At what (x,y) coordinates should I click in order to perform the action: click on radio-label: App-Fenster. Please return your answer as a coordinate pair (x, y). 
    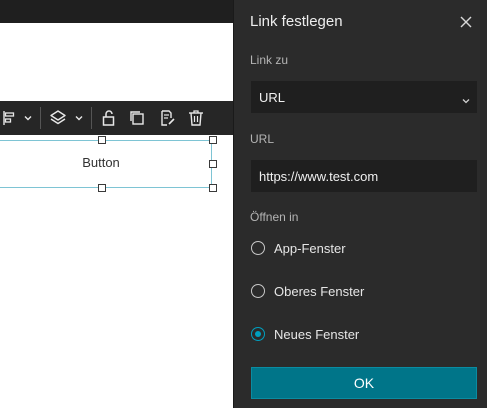
    Looking at the image, I should click on (310, 248).